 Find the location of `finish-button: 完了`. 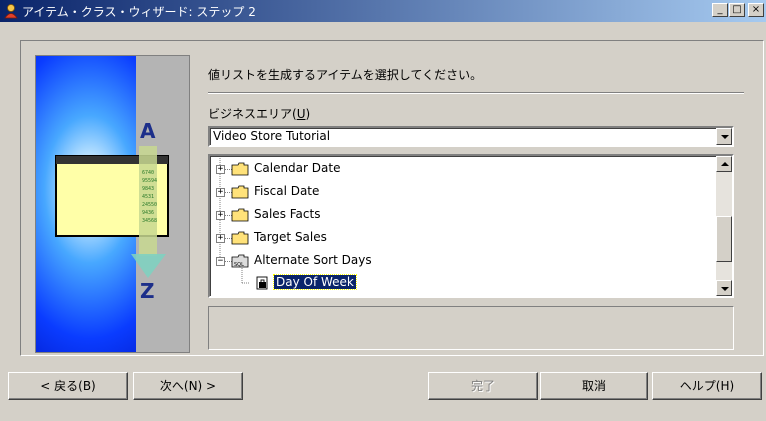

finish-button: 完了 is located at coordinates (483, 386).